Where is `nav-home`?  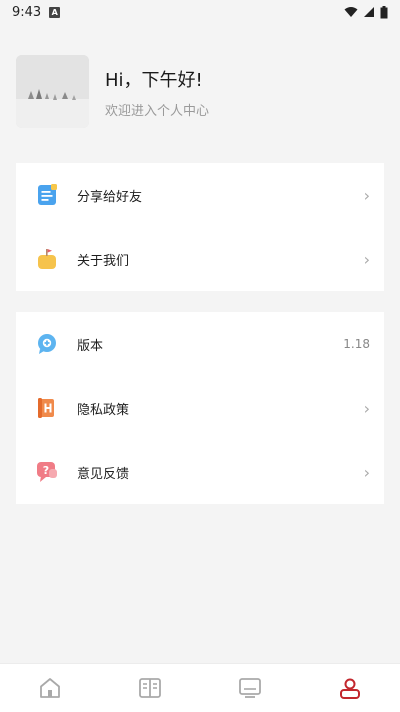
nav-home is located at coordinates (50, 688).